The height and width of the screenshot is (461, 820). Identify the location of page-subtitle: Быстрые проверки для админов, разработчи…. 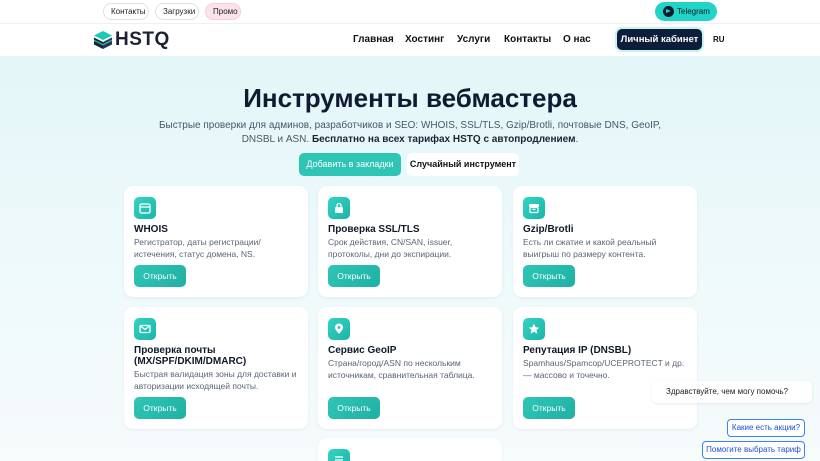
(410, 133).